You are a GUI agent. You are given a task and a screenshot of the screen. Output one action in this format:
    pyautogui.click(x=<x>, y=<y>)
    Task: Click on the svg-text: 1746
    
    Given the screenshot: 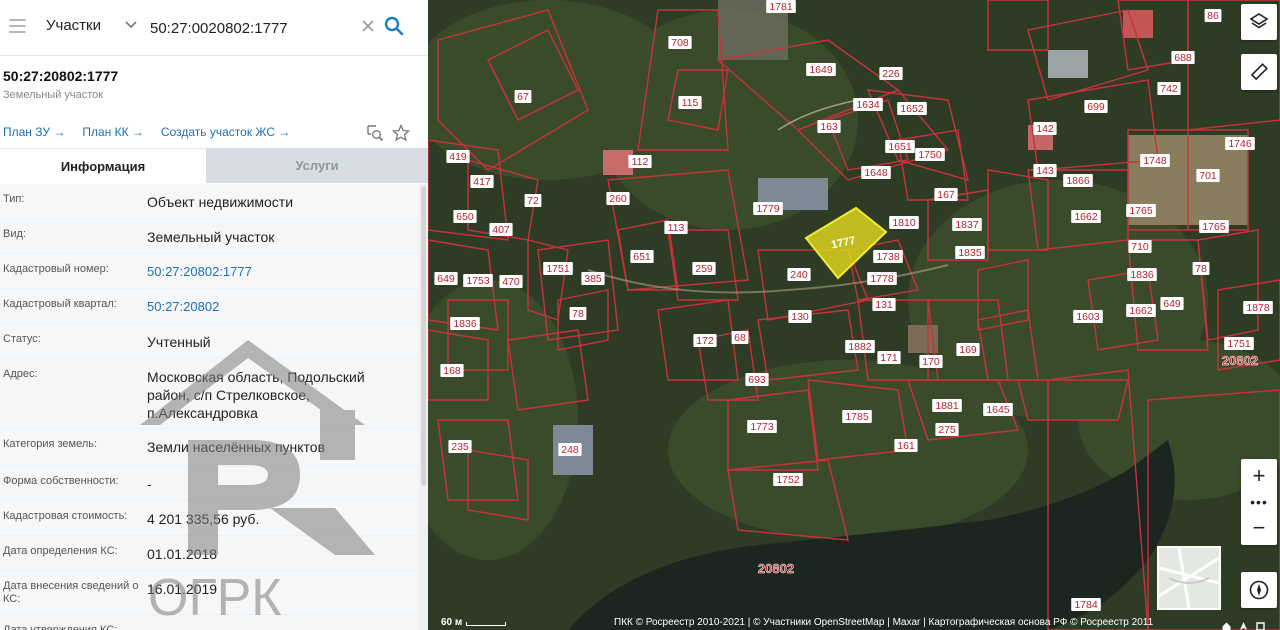 What is the action you would take?
    pyautogui.click(x=1240, y=144)
    